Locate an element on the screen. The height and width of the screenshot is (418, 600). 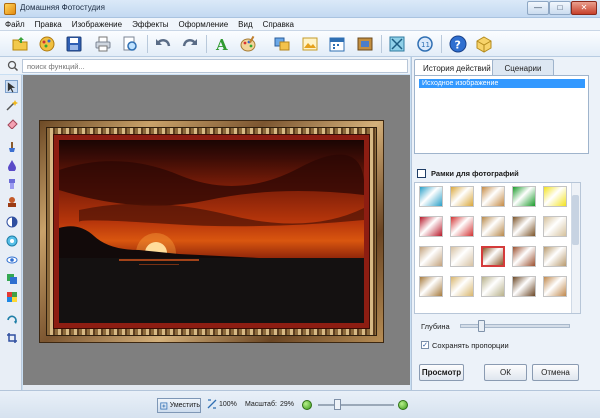
drop-icon is located at coordinates (11, 164).